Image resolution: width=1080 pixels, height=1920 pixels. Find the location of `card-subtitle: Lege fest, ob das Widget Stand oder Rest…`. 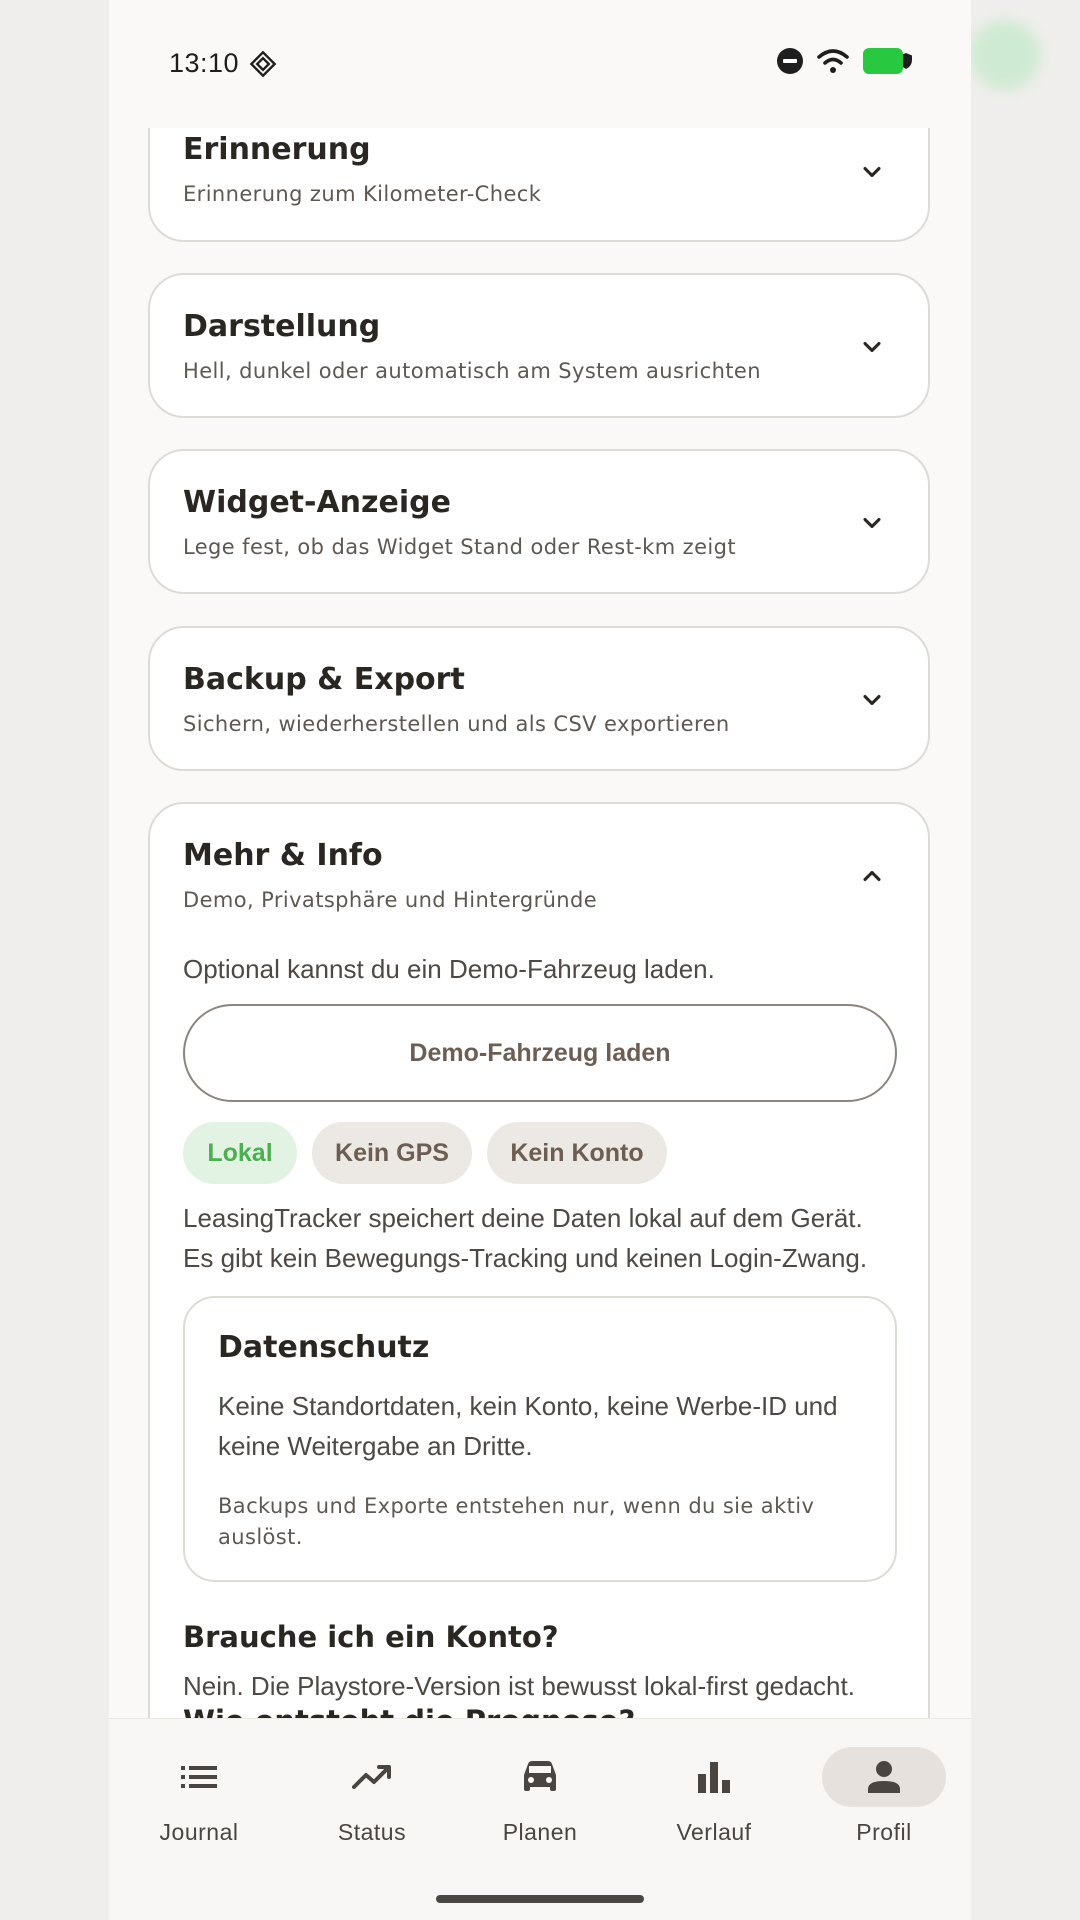

card-subtitle: Lege fest, ob das Widget Stand oder Rest… is located at coordinates (460, 547).